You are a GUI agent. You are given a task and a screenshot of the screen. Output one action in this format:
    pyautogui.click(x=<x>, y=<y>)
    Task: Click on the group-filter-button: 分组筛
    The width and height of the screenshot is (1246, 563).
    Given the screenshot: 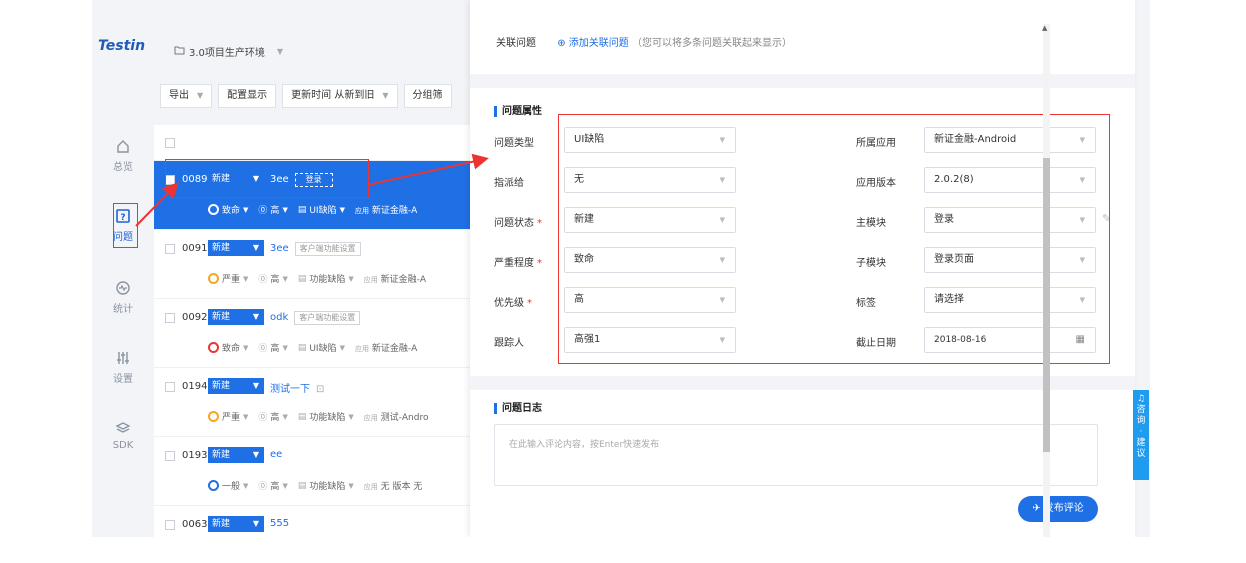 What is the action you would take?
    pyautogui.click(x=427, y=96)
    